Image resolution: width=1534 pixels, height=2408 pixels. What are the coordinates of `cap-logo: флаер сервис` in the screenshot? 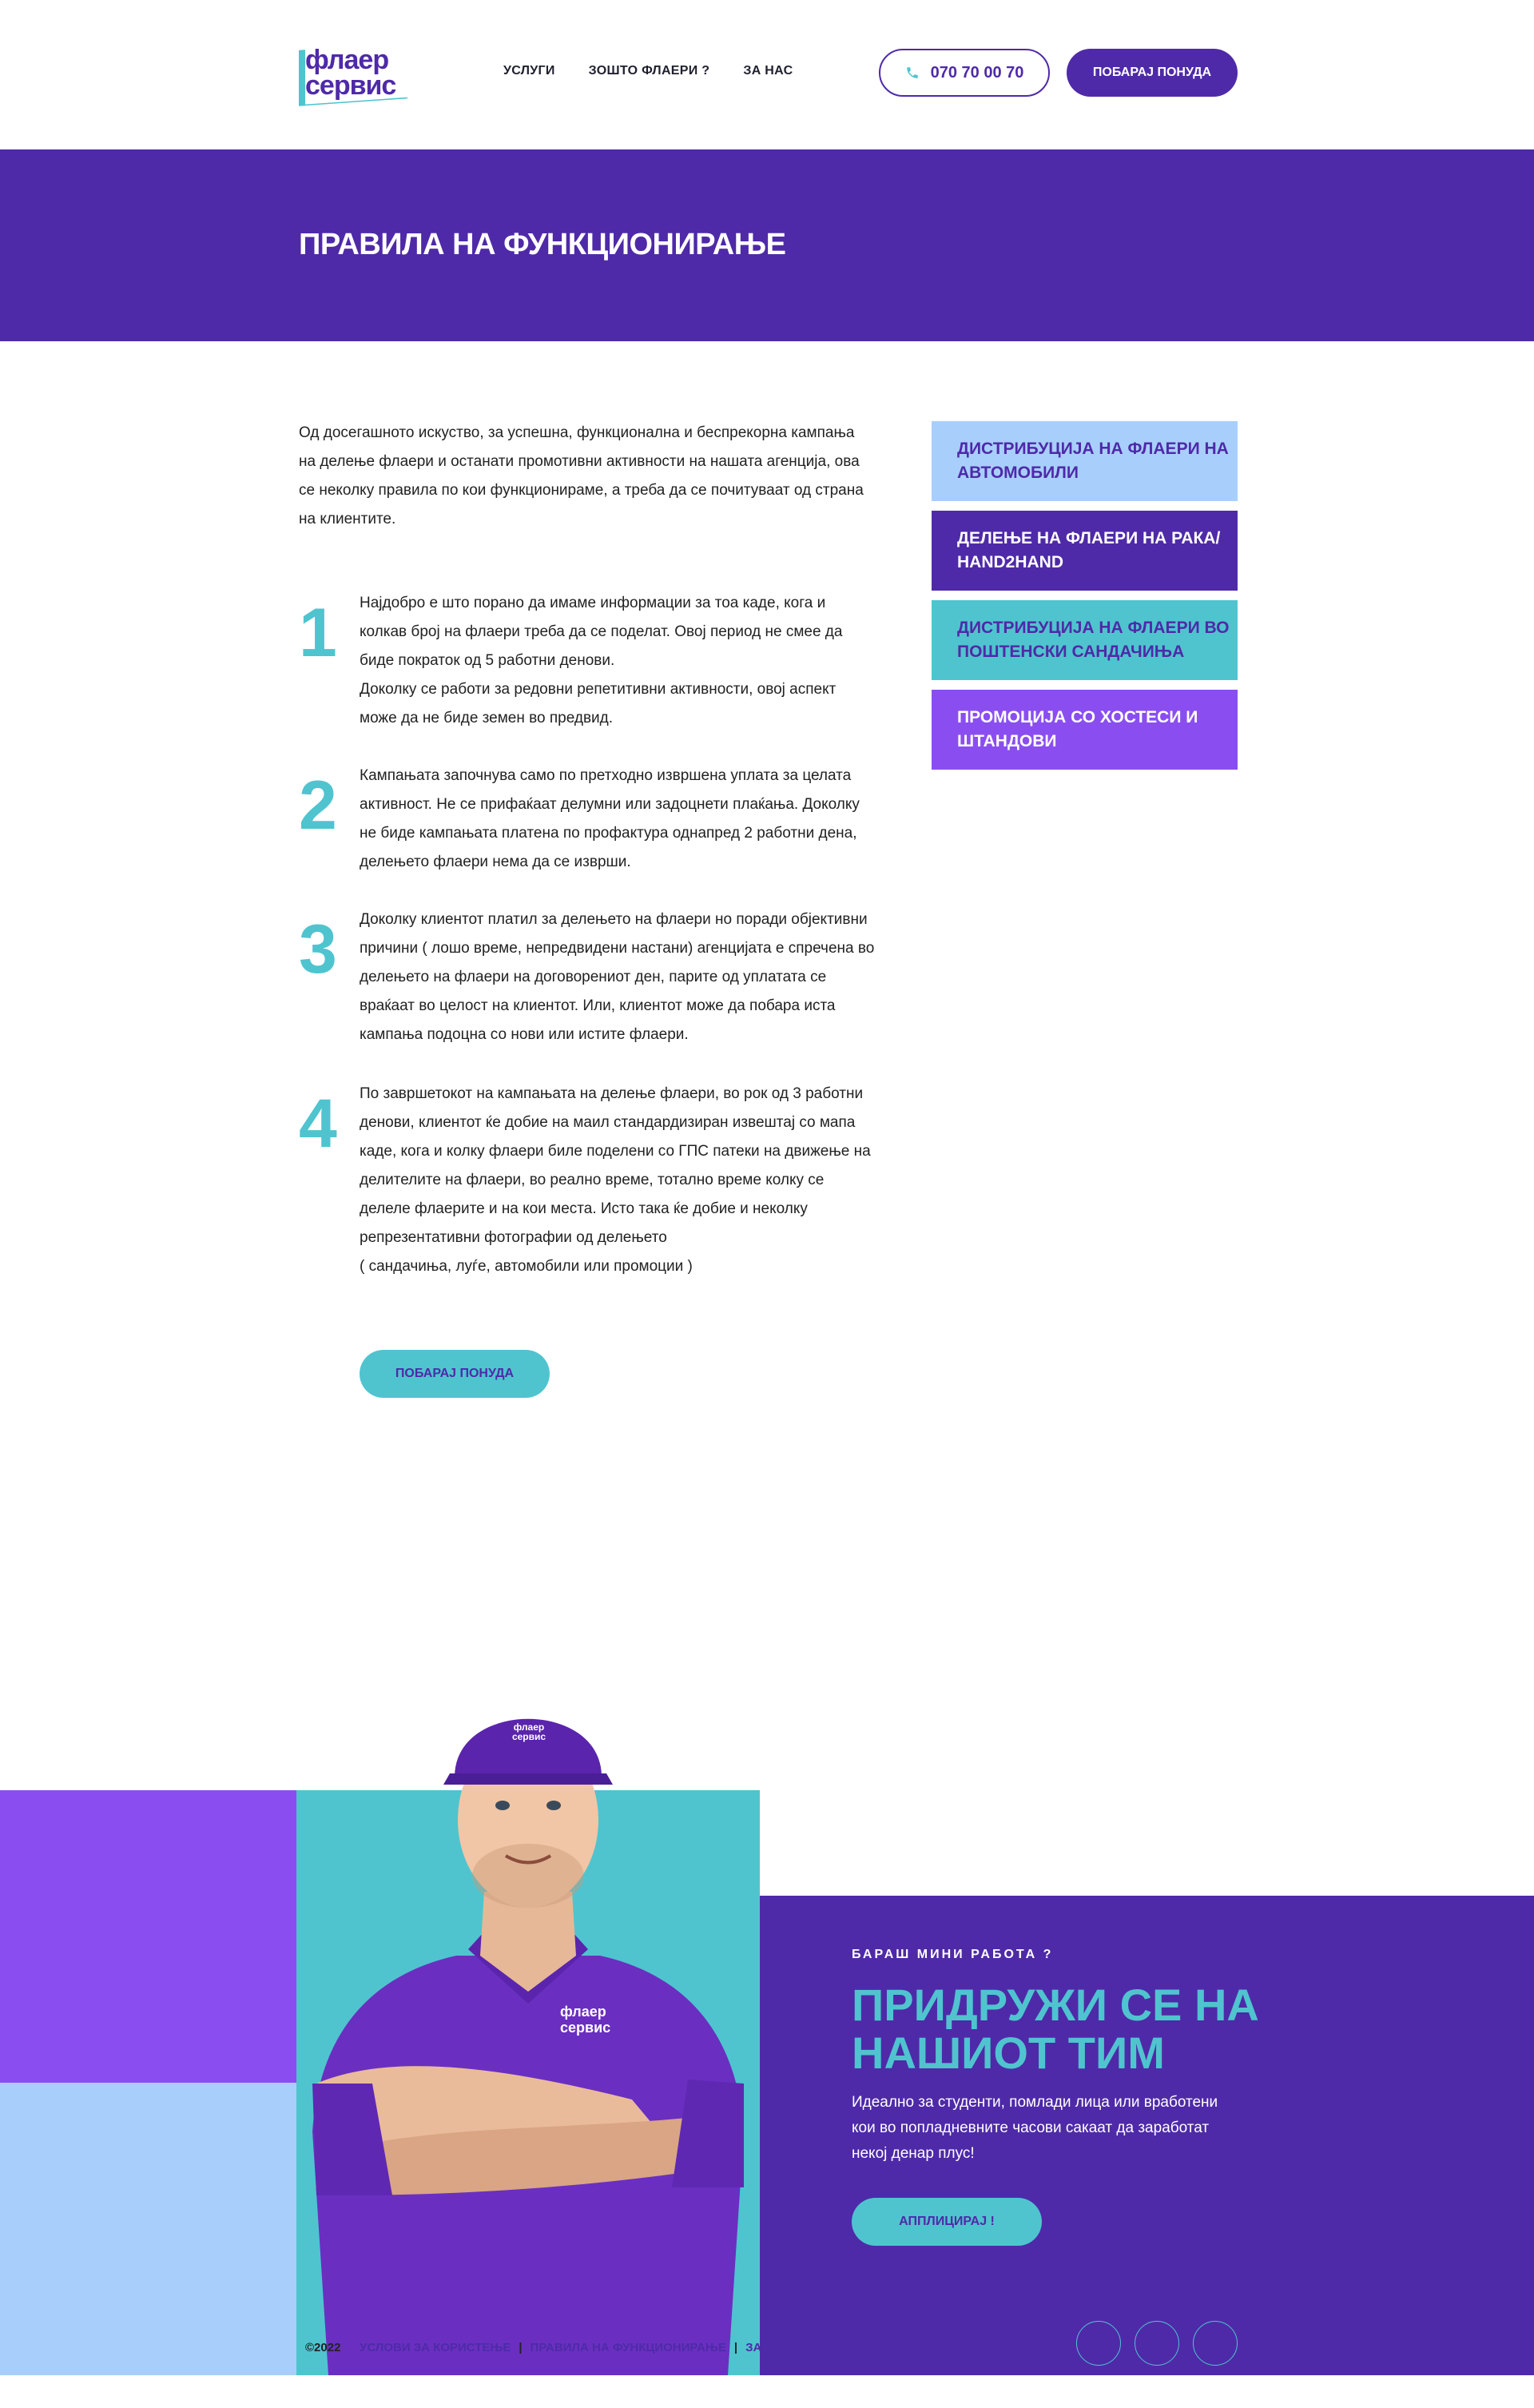 It's located at (528, 1731).